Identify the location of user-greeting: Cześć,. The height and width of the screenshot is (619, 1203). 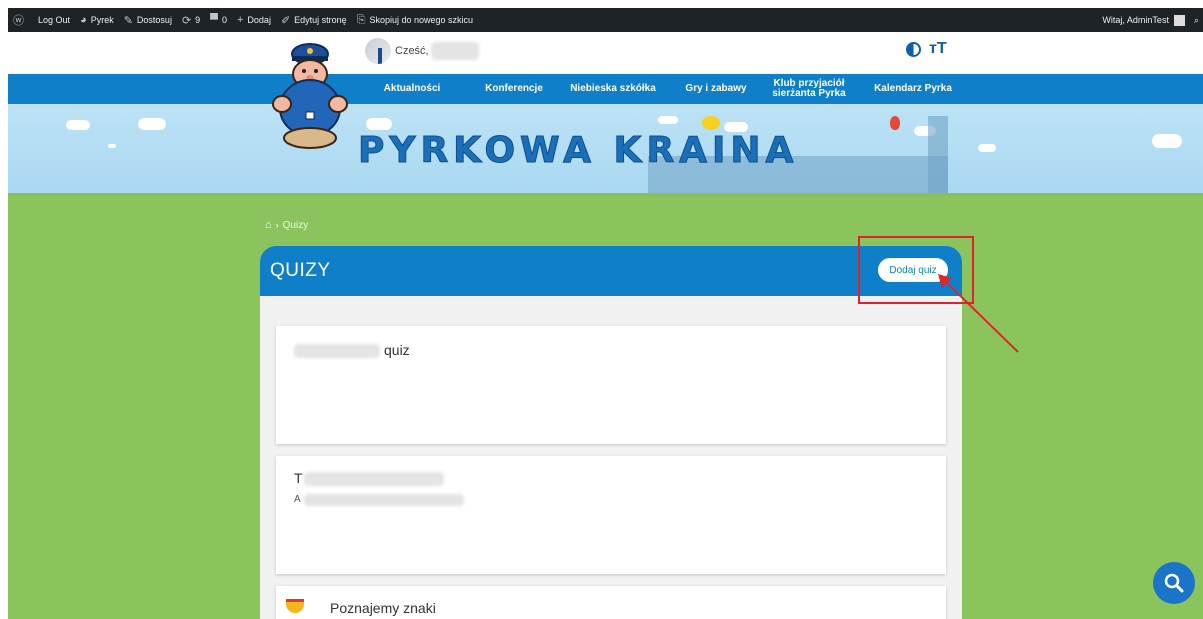
(422, 51).